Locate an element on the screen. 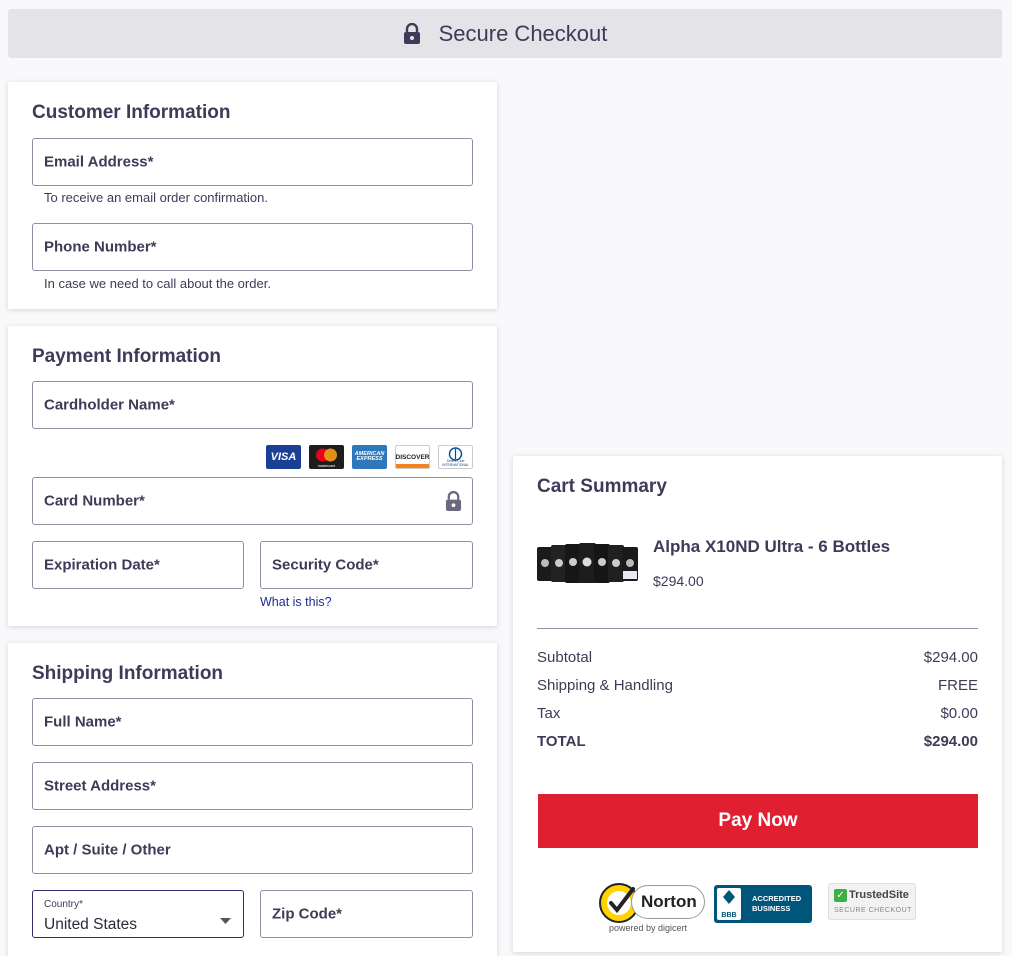  tax-label: Tax is located at coordinates (549, 713).